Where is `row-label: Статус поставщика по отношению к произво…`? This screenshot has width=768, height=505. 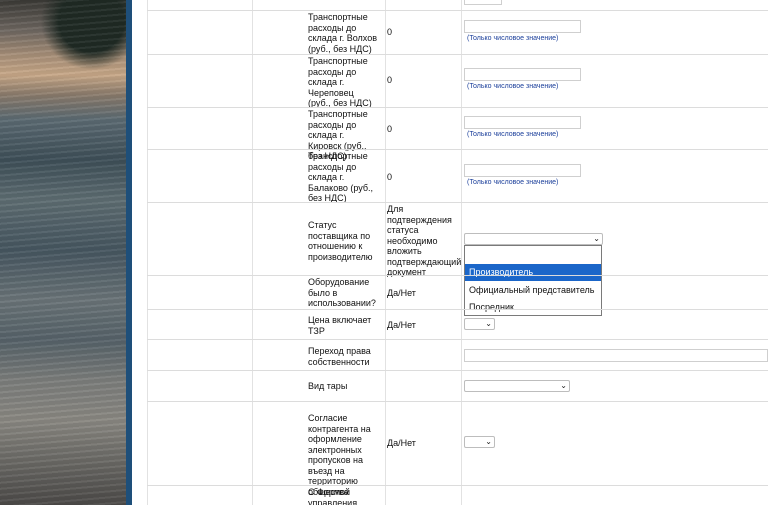 row-label: Статус поставщика по отношению к произво… is located at coordinates (340, 241).